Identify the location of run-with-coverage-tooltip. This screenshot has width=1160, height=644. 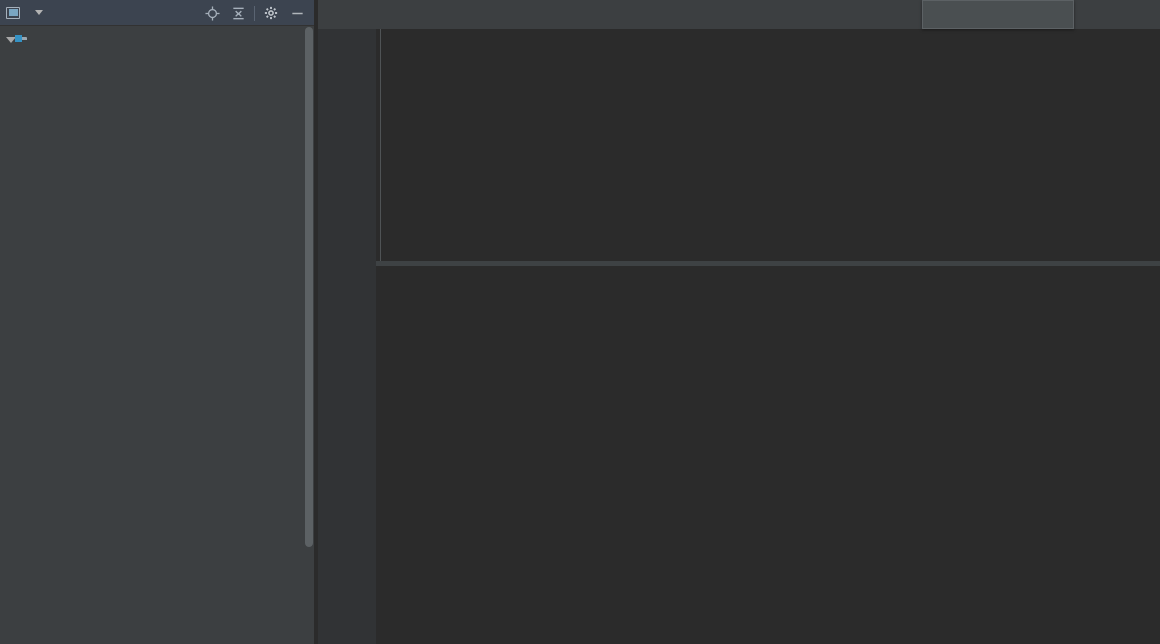
(998, 14).